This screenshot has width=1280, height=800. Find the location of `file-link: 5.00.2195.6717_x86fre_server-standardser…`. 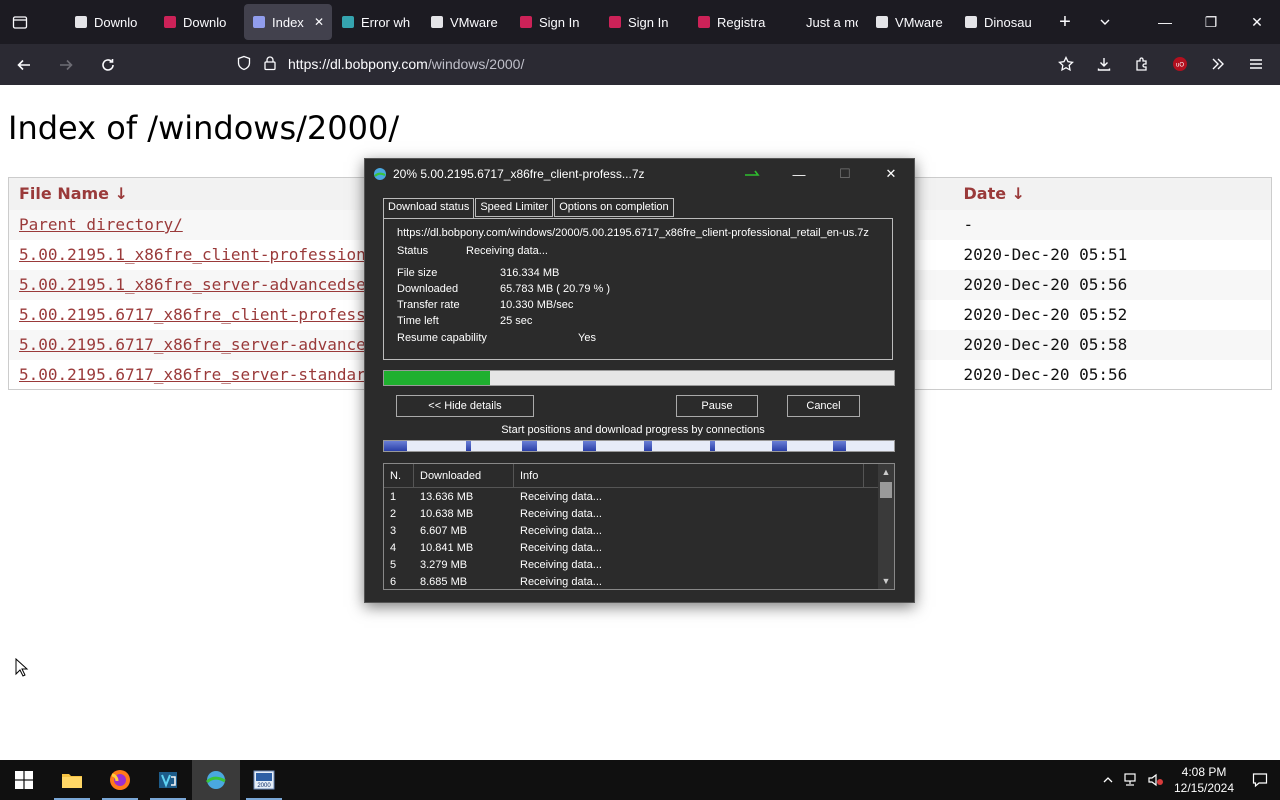

file-link: 5.00.2195.6717_x86fre_server-standardser… is located at coordinates (216, 374).